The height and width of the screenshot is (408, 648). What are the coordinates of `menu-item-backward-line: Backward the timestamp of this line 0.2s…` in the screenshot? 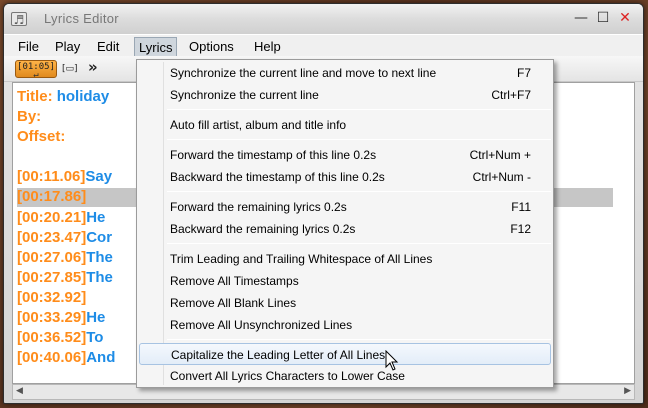 It's located at (345, 177).